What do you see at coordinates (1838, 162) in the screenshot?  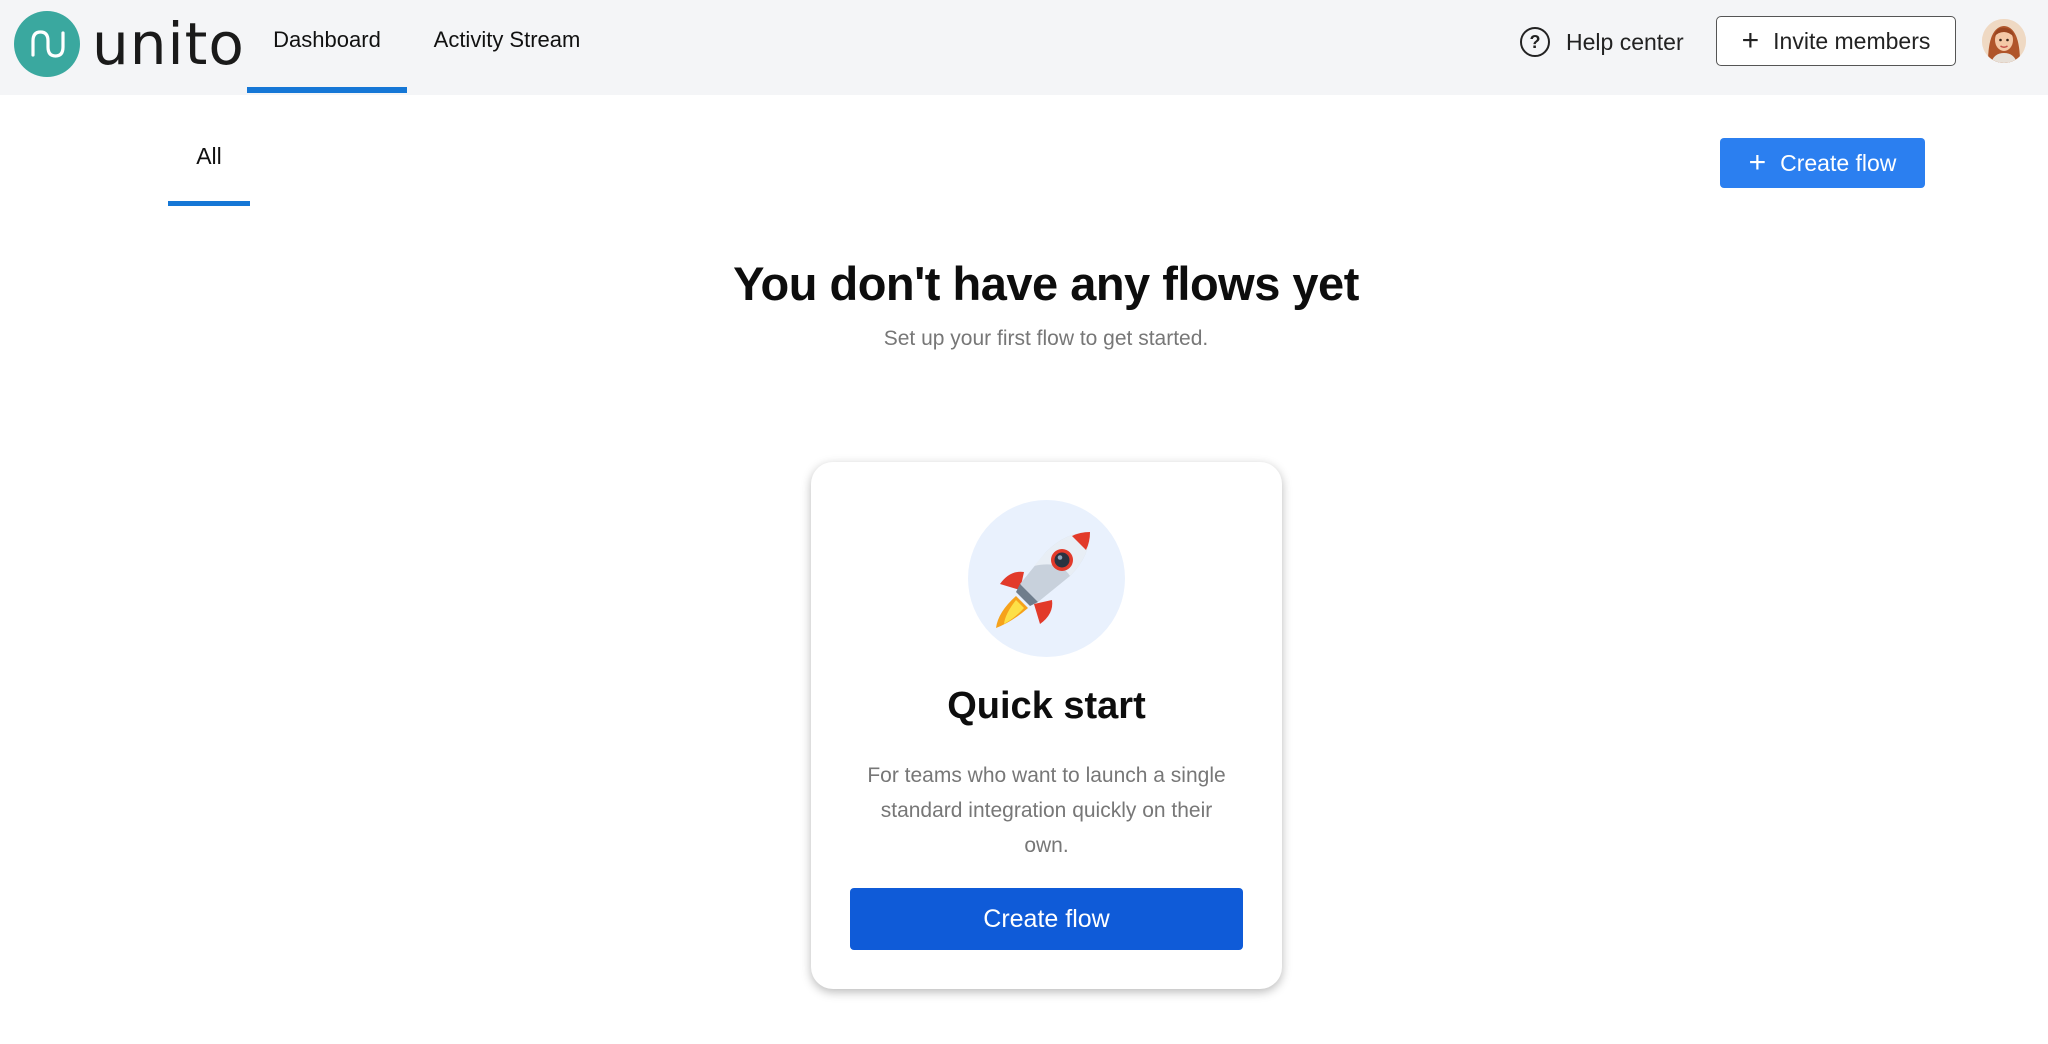 I see `create-flow-label: Create flow` at bounding box center [1838, 162].